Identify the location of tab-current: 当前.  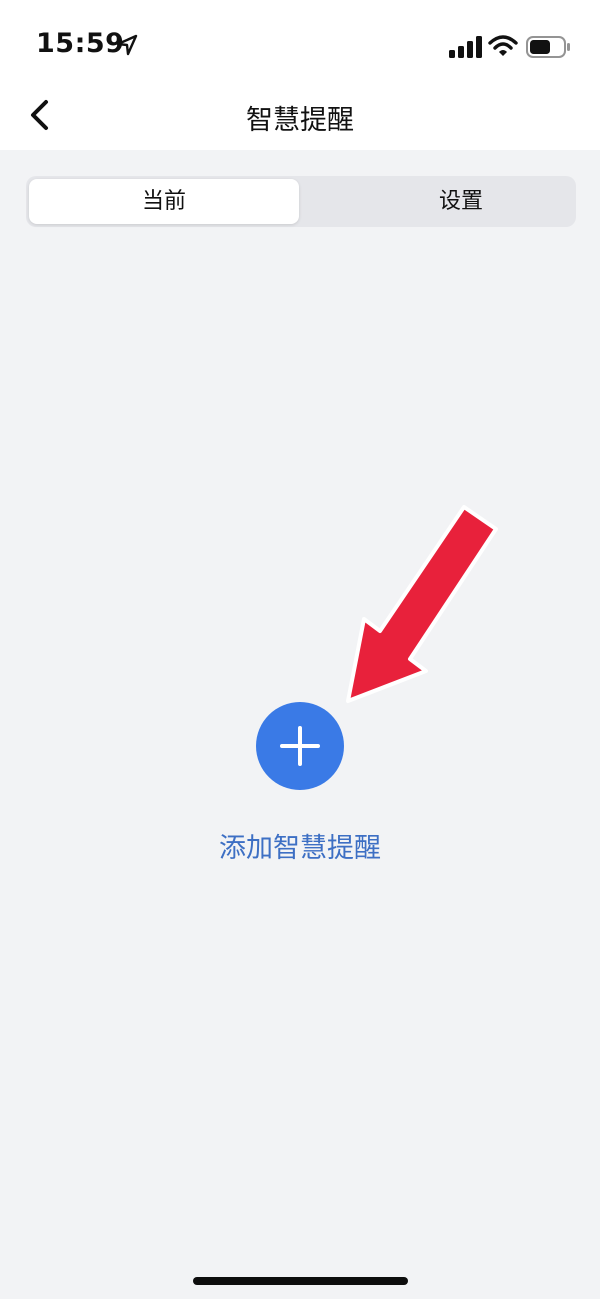
(164, 201).